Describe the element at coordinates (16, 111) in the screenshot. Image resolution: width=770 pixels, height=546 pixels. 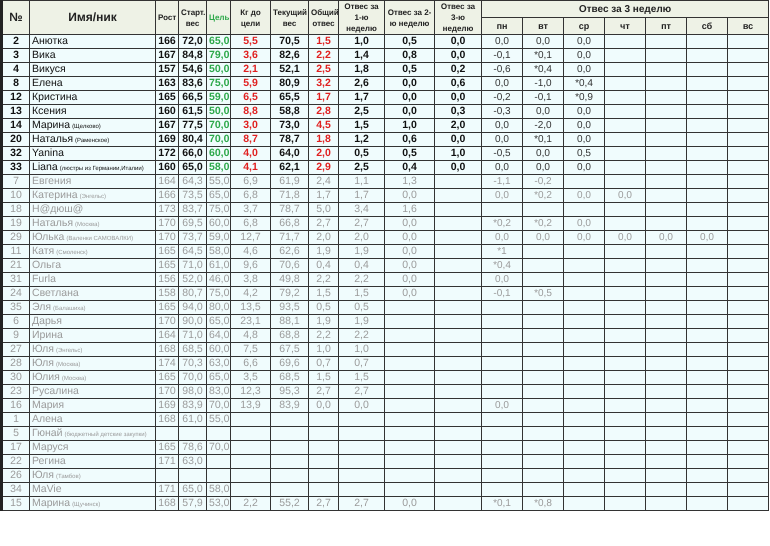
I see `table-cell: 13` at that location.